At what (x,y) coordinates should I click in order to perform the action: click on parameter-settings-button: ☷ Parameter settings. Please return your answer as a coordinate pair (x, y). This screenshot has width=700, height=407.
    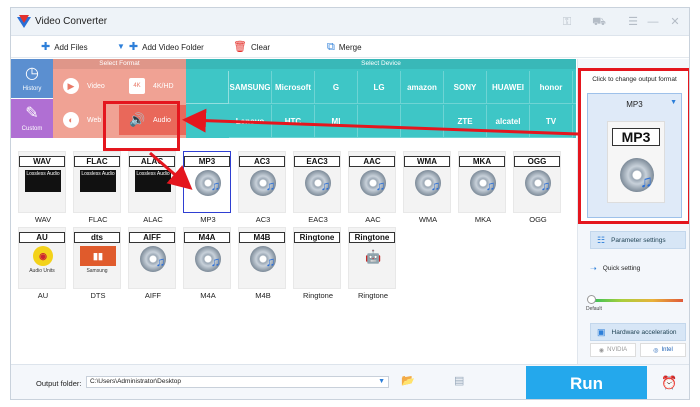
    Looking at the image, I should click on (638, 240).